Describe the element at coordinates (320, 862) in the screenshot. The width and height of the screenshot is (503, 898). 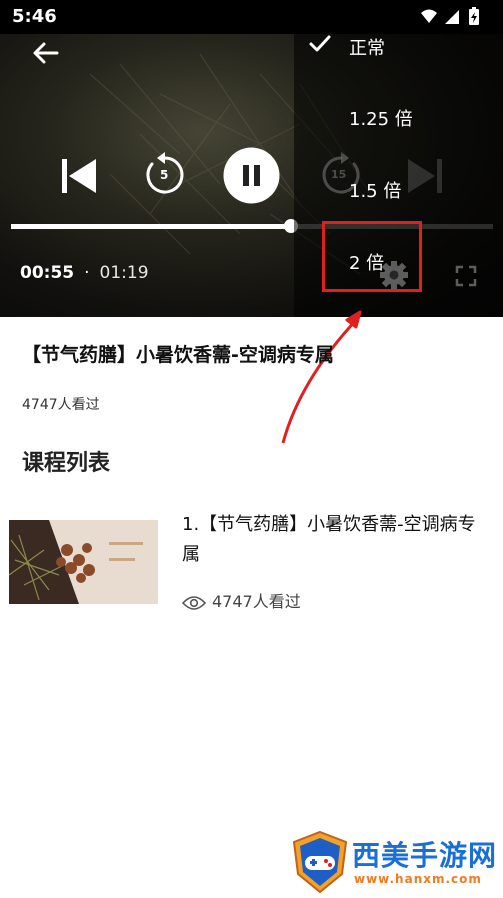
I see `gamepad-shield-logo` at that location.